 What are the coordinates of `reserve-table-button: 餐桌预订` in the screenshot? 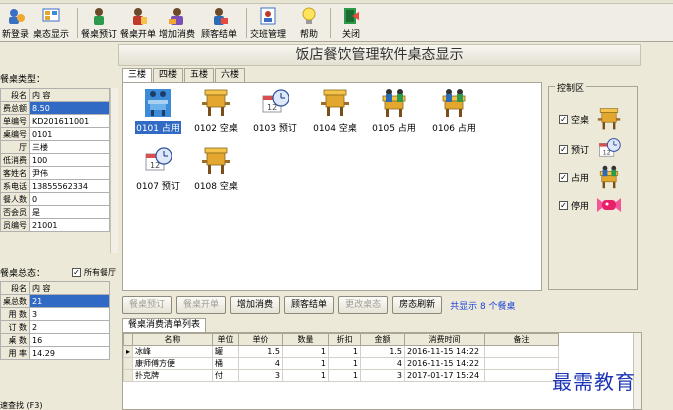 It's located at (147, 305).